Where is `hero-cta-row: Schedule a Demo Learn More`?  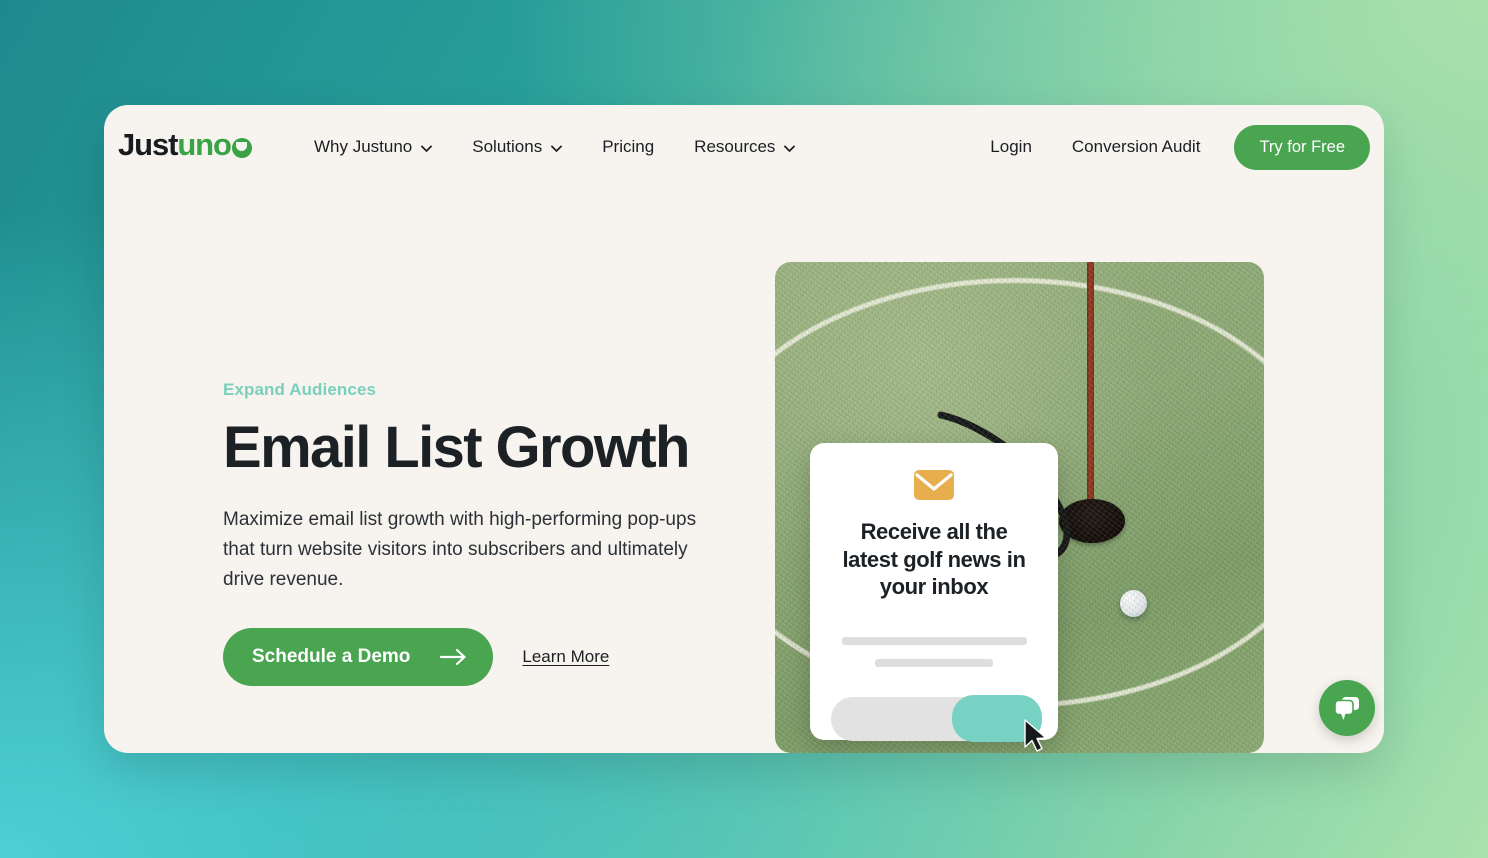
hero-cta-row: Schedule a Demo Learn More is located at coordinates (483, 656).